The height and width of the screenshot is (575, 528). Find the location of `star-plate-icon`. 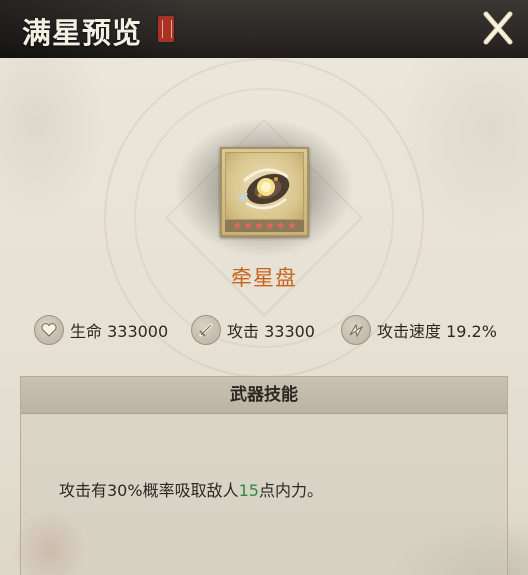

star-plate-icon is located at coordinates (263, 189).